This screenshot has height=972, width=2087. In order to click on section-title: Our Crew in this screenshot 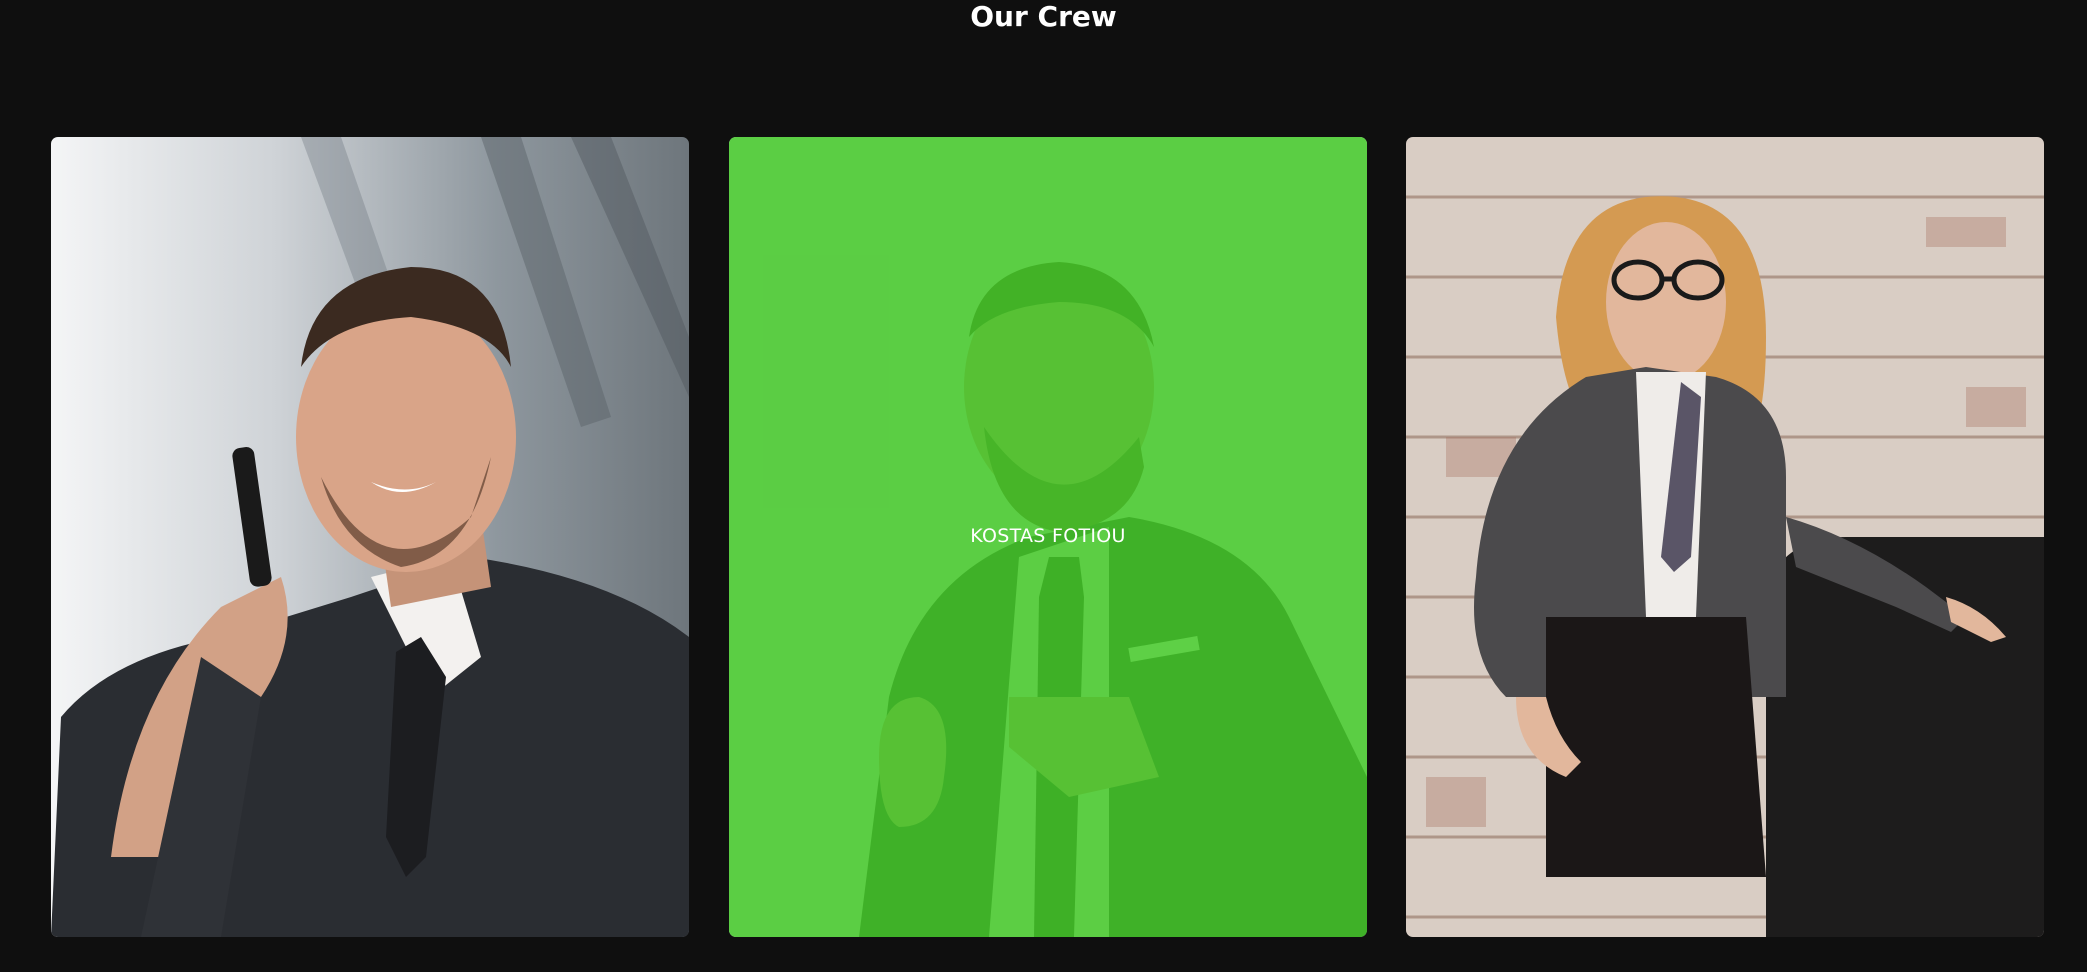, I will do `click(1043, 16)`.